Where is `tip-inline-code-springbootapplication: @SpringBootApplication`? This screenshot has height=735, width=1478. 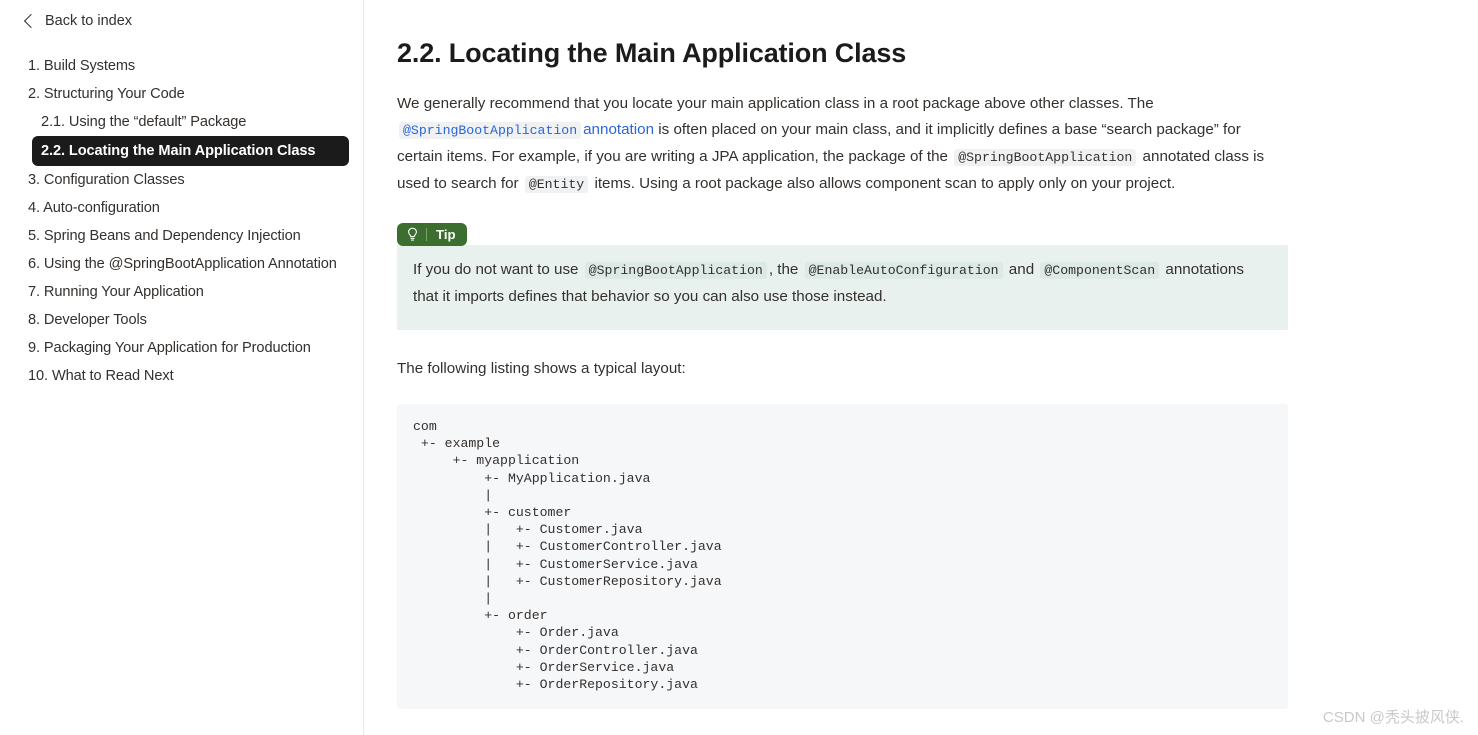
tip-inline-code-springbootapplication: @SpringBootApplication is located at coordinates (675, 270).